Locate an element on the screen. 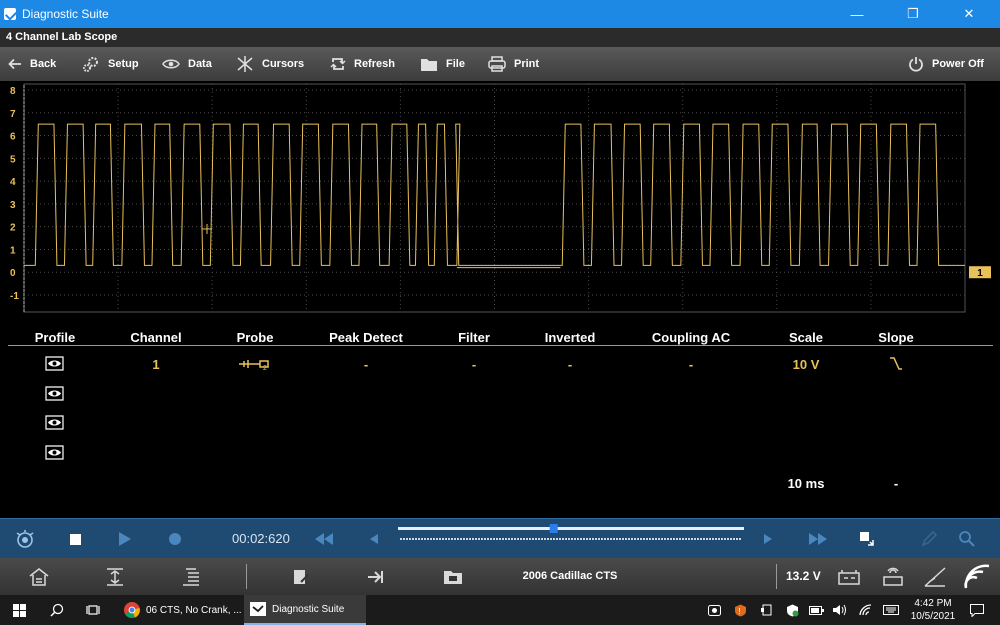  step-back-icon is located at coordinates (374, 539).